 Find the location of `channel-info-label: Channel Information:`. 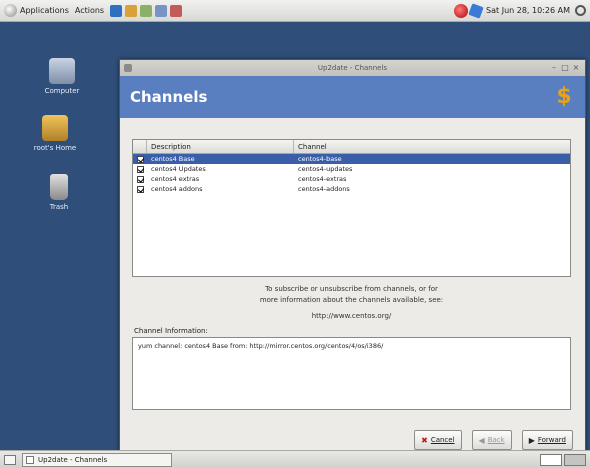

channel-info-label: Channel Information: is located at coordinates (171, 331).